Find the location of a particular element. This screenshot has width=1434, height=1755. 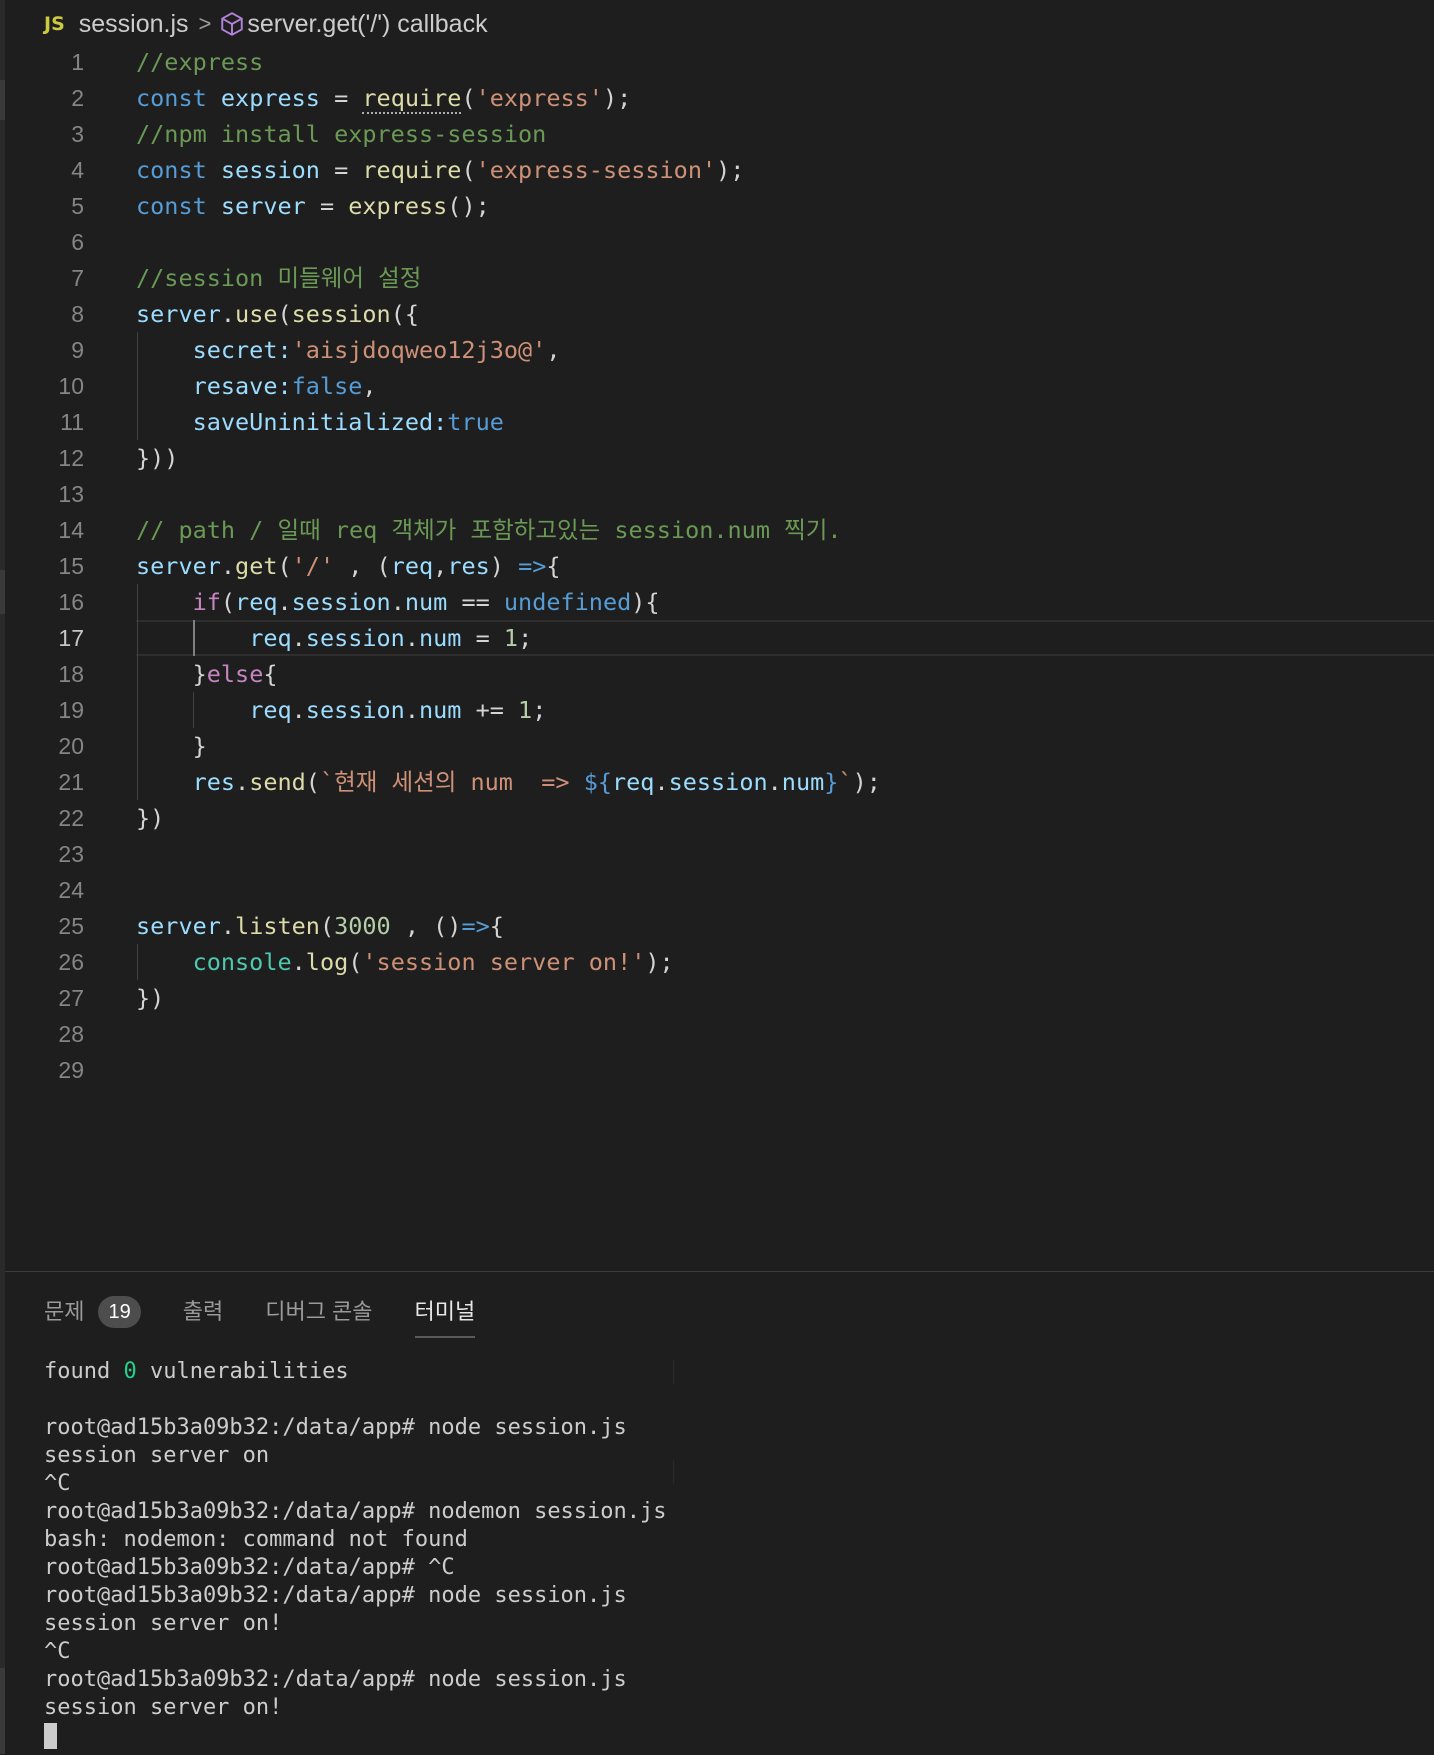

code-token: secret is located at coordinates (235, 350).